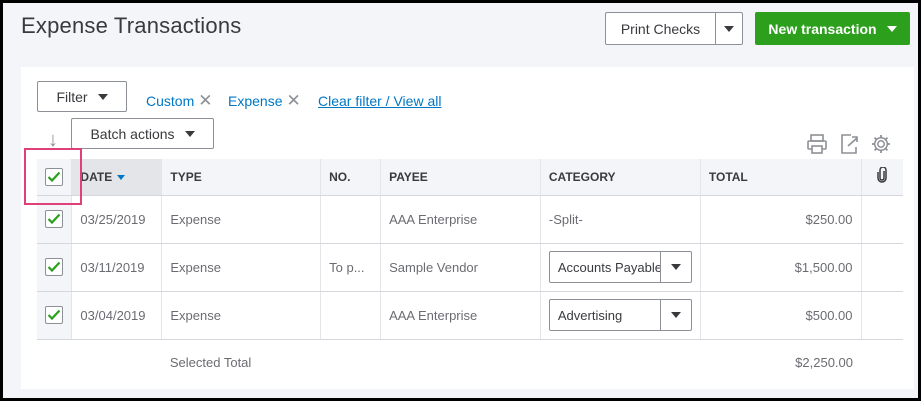 The height and width of the screenshot is (401, 921). Describe the element at coordinates (780, 219) in the screenshot. I see `cell-total: $250.00` at that location.